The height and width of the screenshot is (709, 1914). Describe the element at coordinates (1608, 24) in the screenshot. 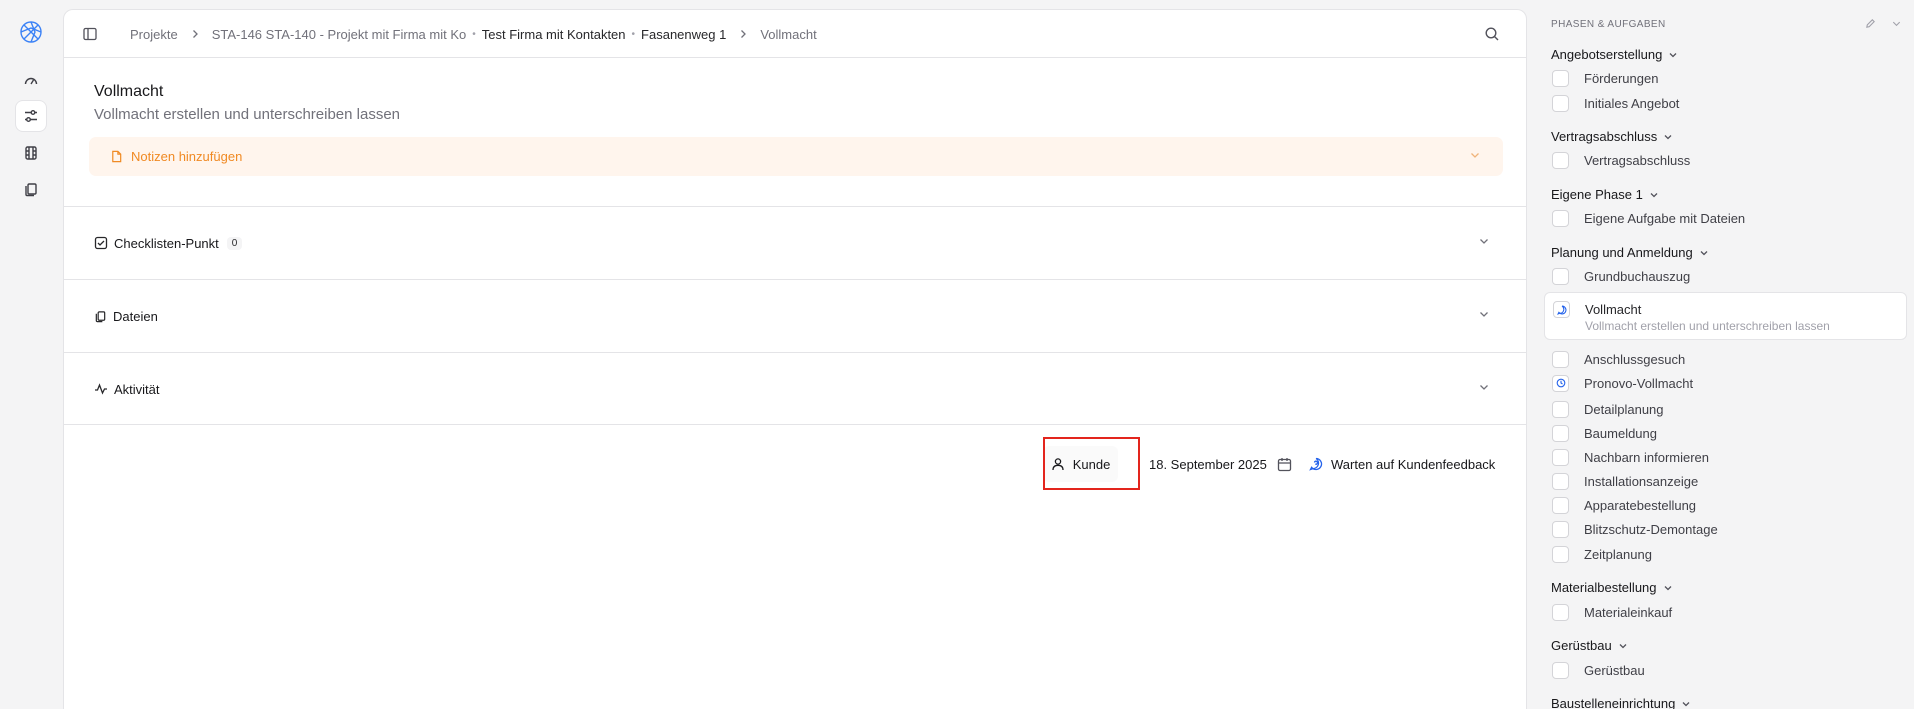

I see `phases-heading: PHASEN & AUFGABEN` at that location.